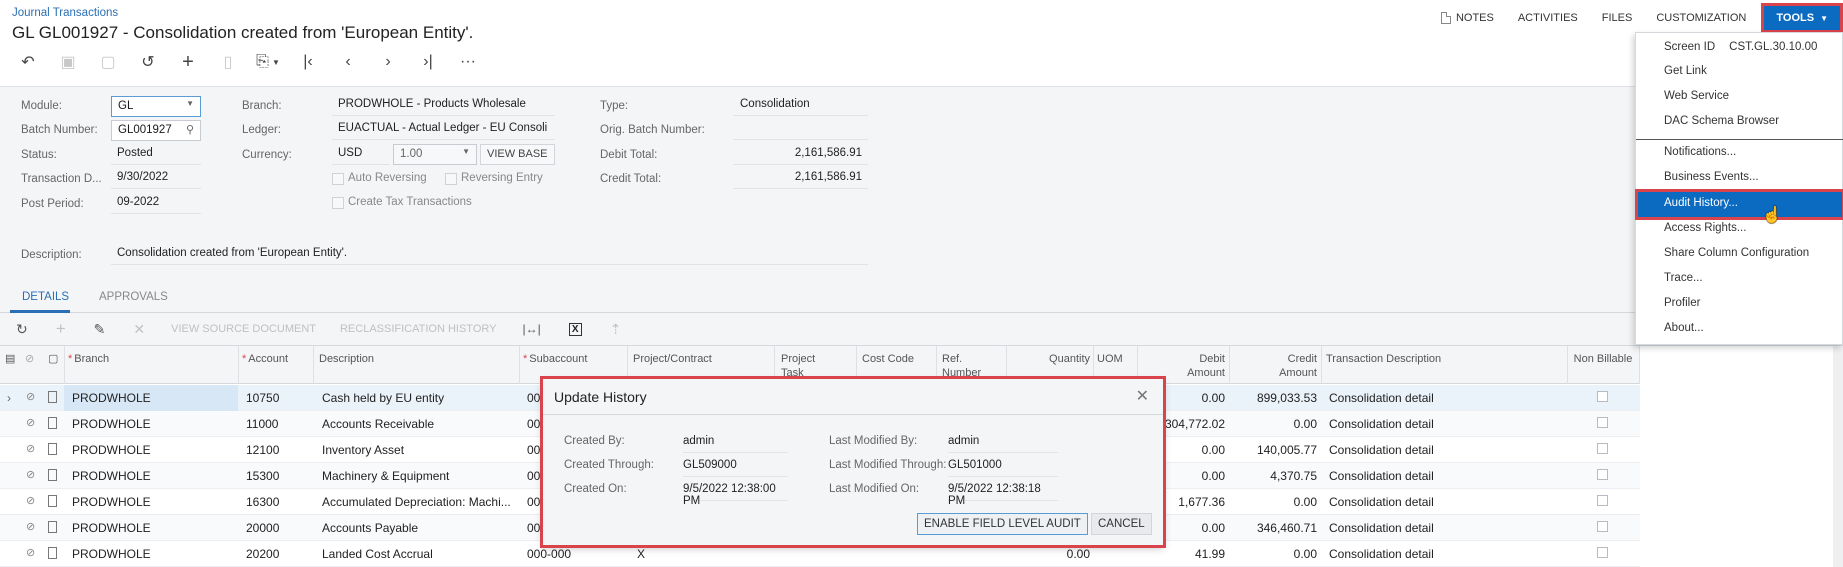 The width and height of the screenshot is (1843, 567). I want to click on more-icon: ···, so click(468, 62).